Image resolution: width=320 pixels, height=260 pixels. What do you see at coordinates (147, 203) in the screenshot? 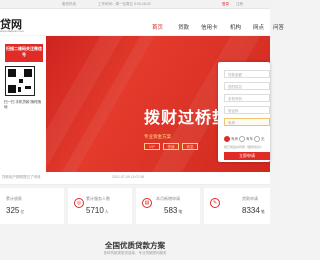
I see `document-icon: ▤` at bounding box center [147, 203].